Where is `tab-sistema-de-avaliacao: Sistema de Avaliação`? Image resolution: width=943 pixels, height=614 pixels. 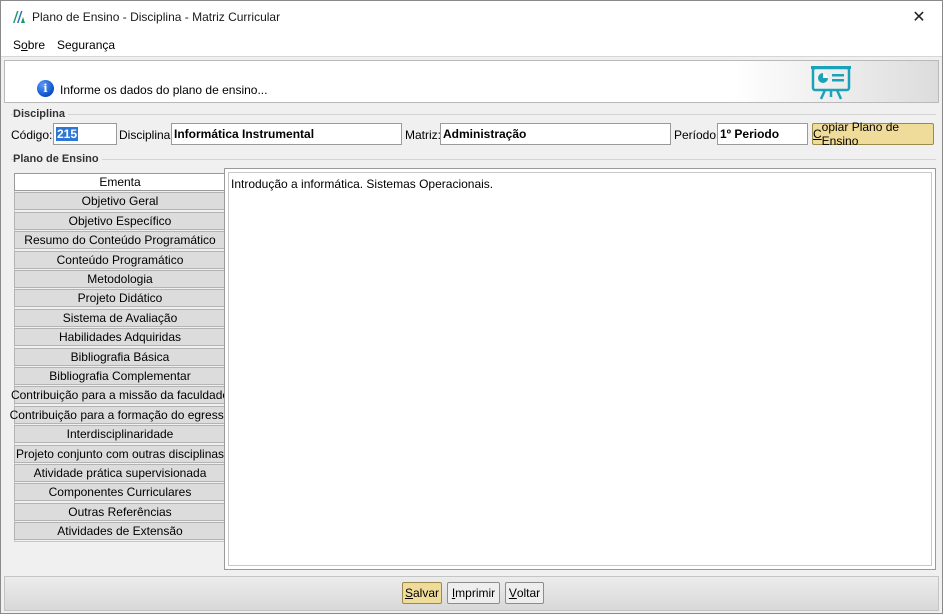
tab-sistema-de-avaliacao: Sistema de Avaliação is located at coordinates (120, 317).